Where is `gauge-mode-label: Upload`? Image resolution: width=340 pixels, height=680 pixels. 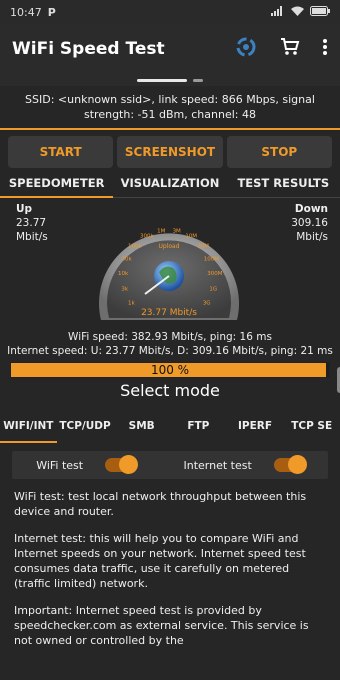
gauge-mode-label: Upload is located at coordinates (168, 246).